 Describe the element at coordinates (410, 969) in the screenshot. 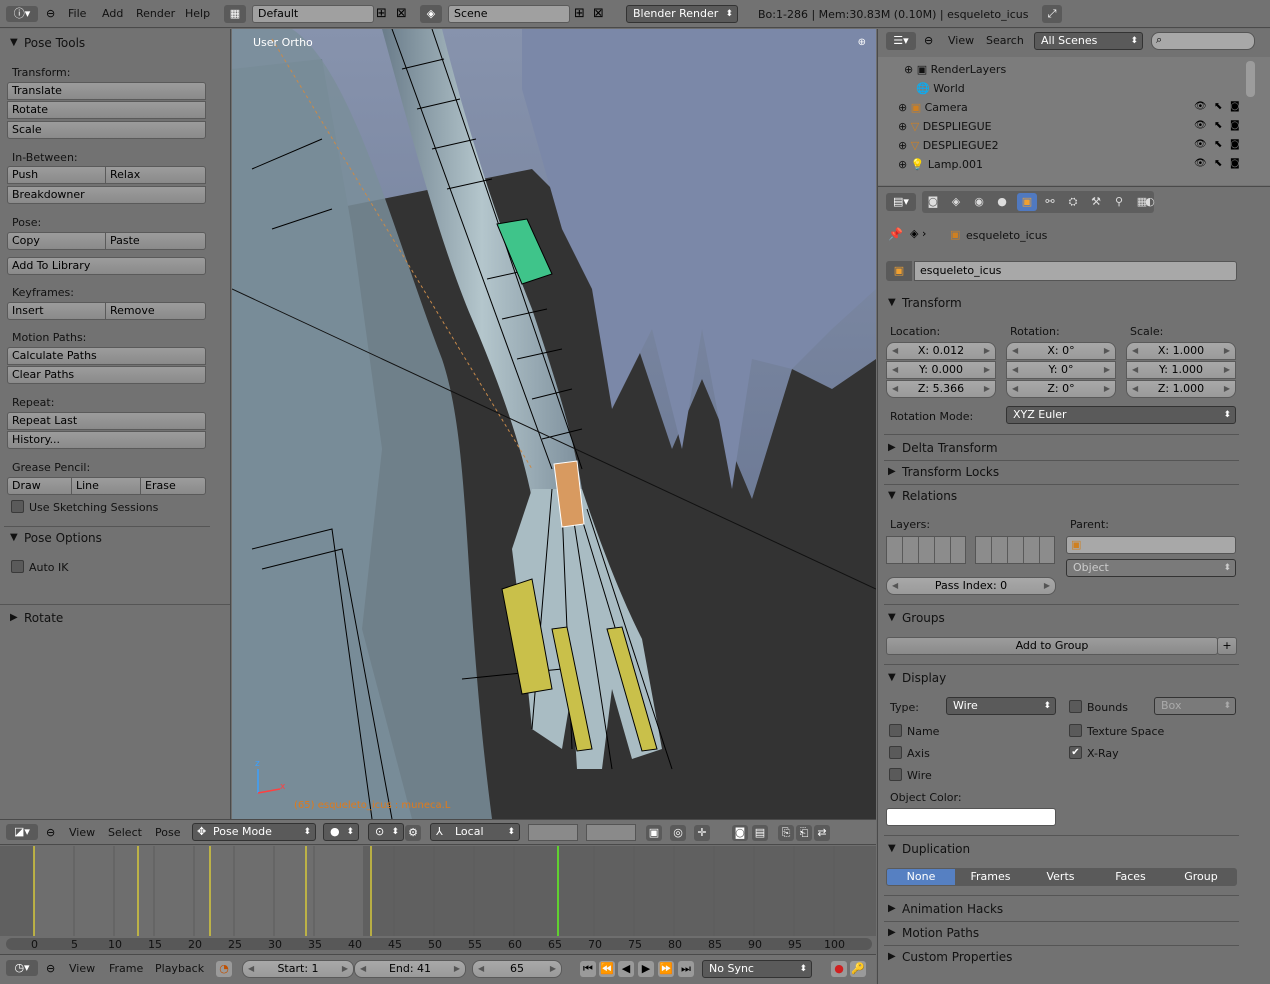

I see `end-frame-field: ◀ End: 41 ▶` at that location.